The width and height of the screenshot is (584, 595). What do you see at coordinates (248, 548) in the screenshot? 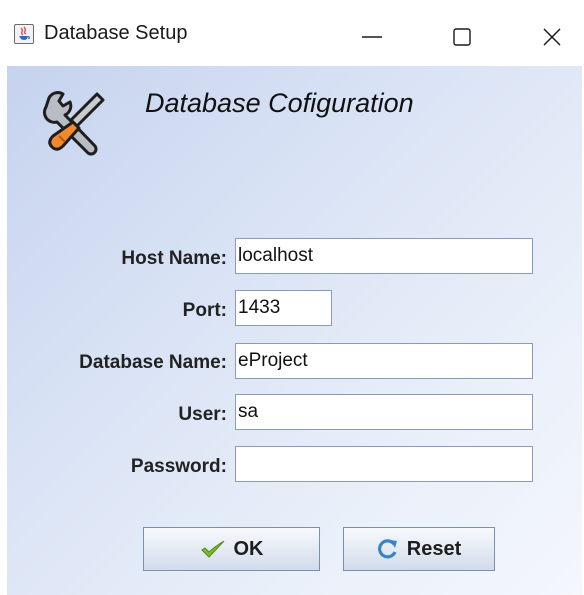
I see `ok-button-label: OK` at bounding box center [248, 548].